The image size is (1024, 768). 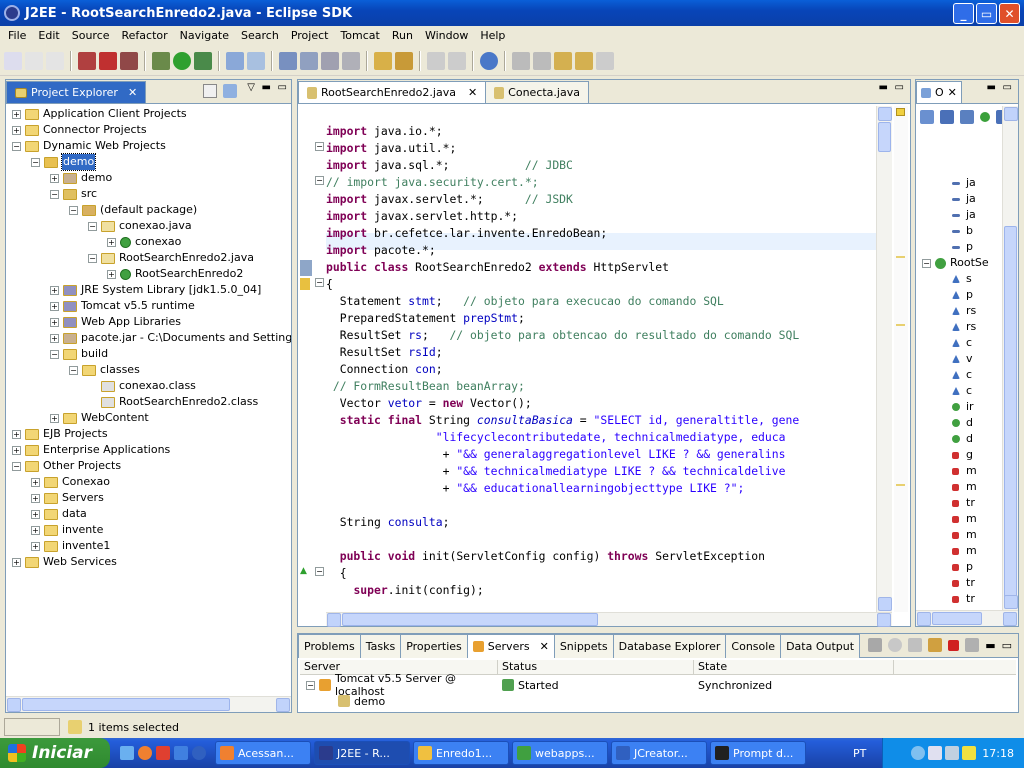 I want to click on new-project-icon, so click(x=235, y=60).